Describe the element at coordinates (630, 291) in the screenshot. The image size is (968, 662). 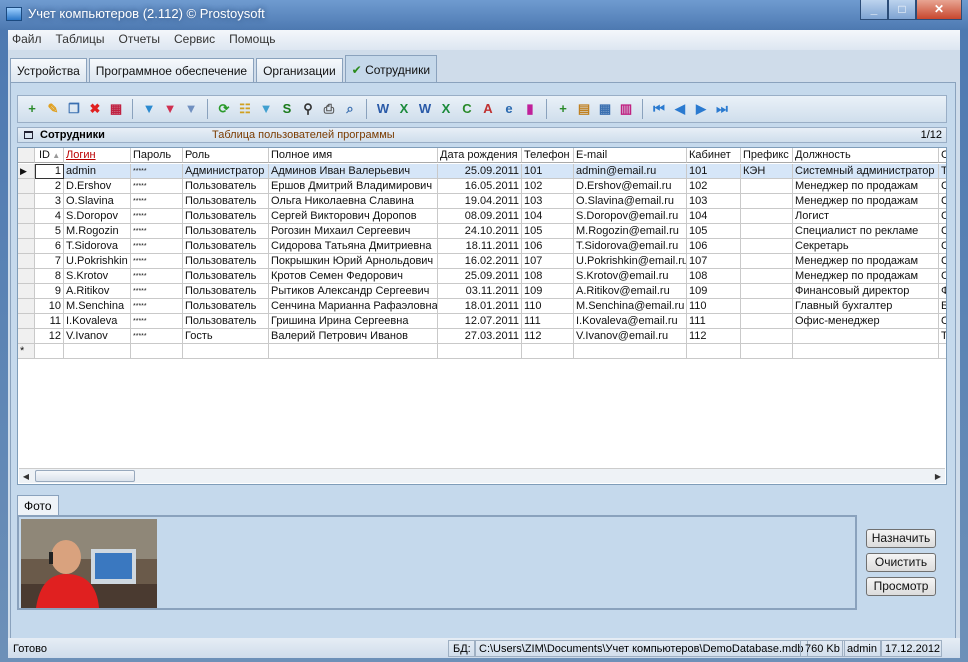
I see `cell-E-mail: A.Ritikov@email.ru` at that location.